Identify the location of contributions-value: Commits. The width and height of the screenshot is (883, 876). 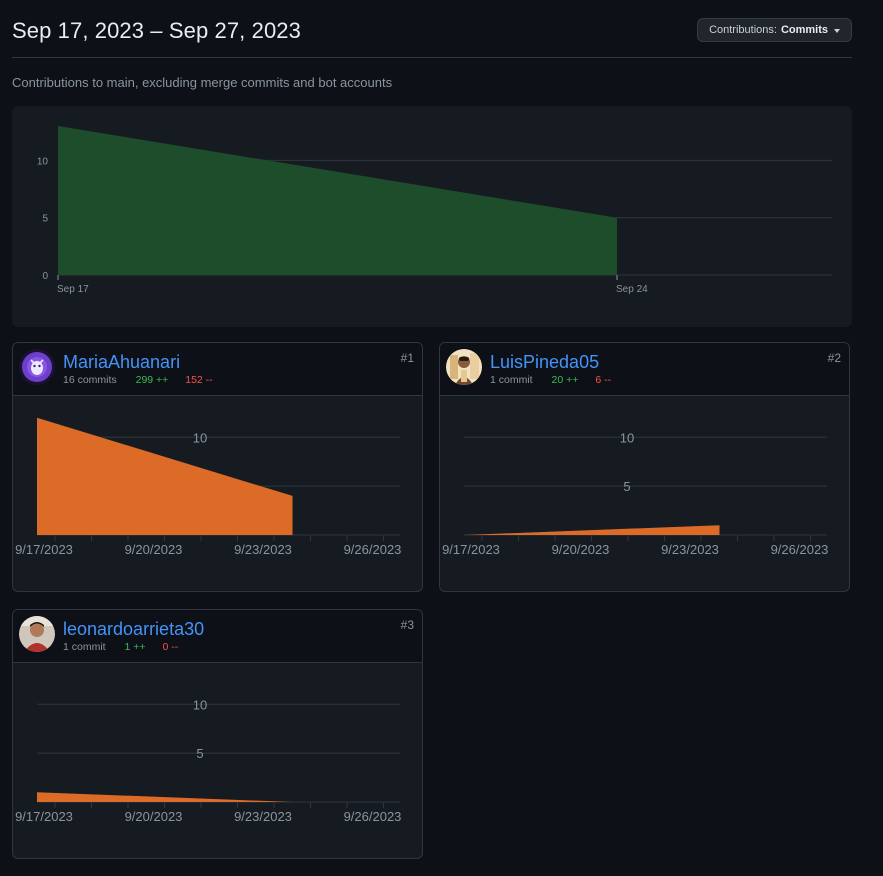
(804, 30).